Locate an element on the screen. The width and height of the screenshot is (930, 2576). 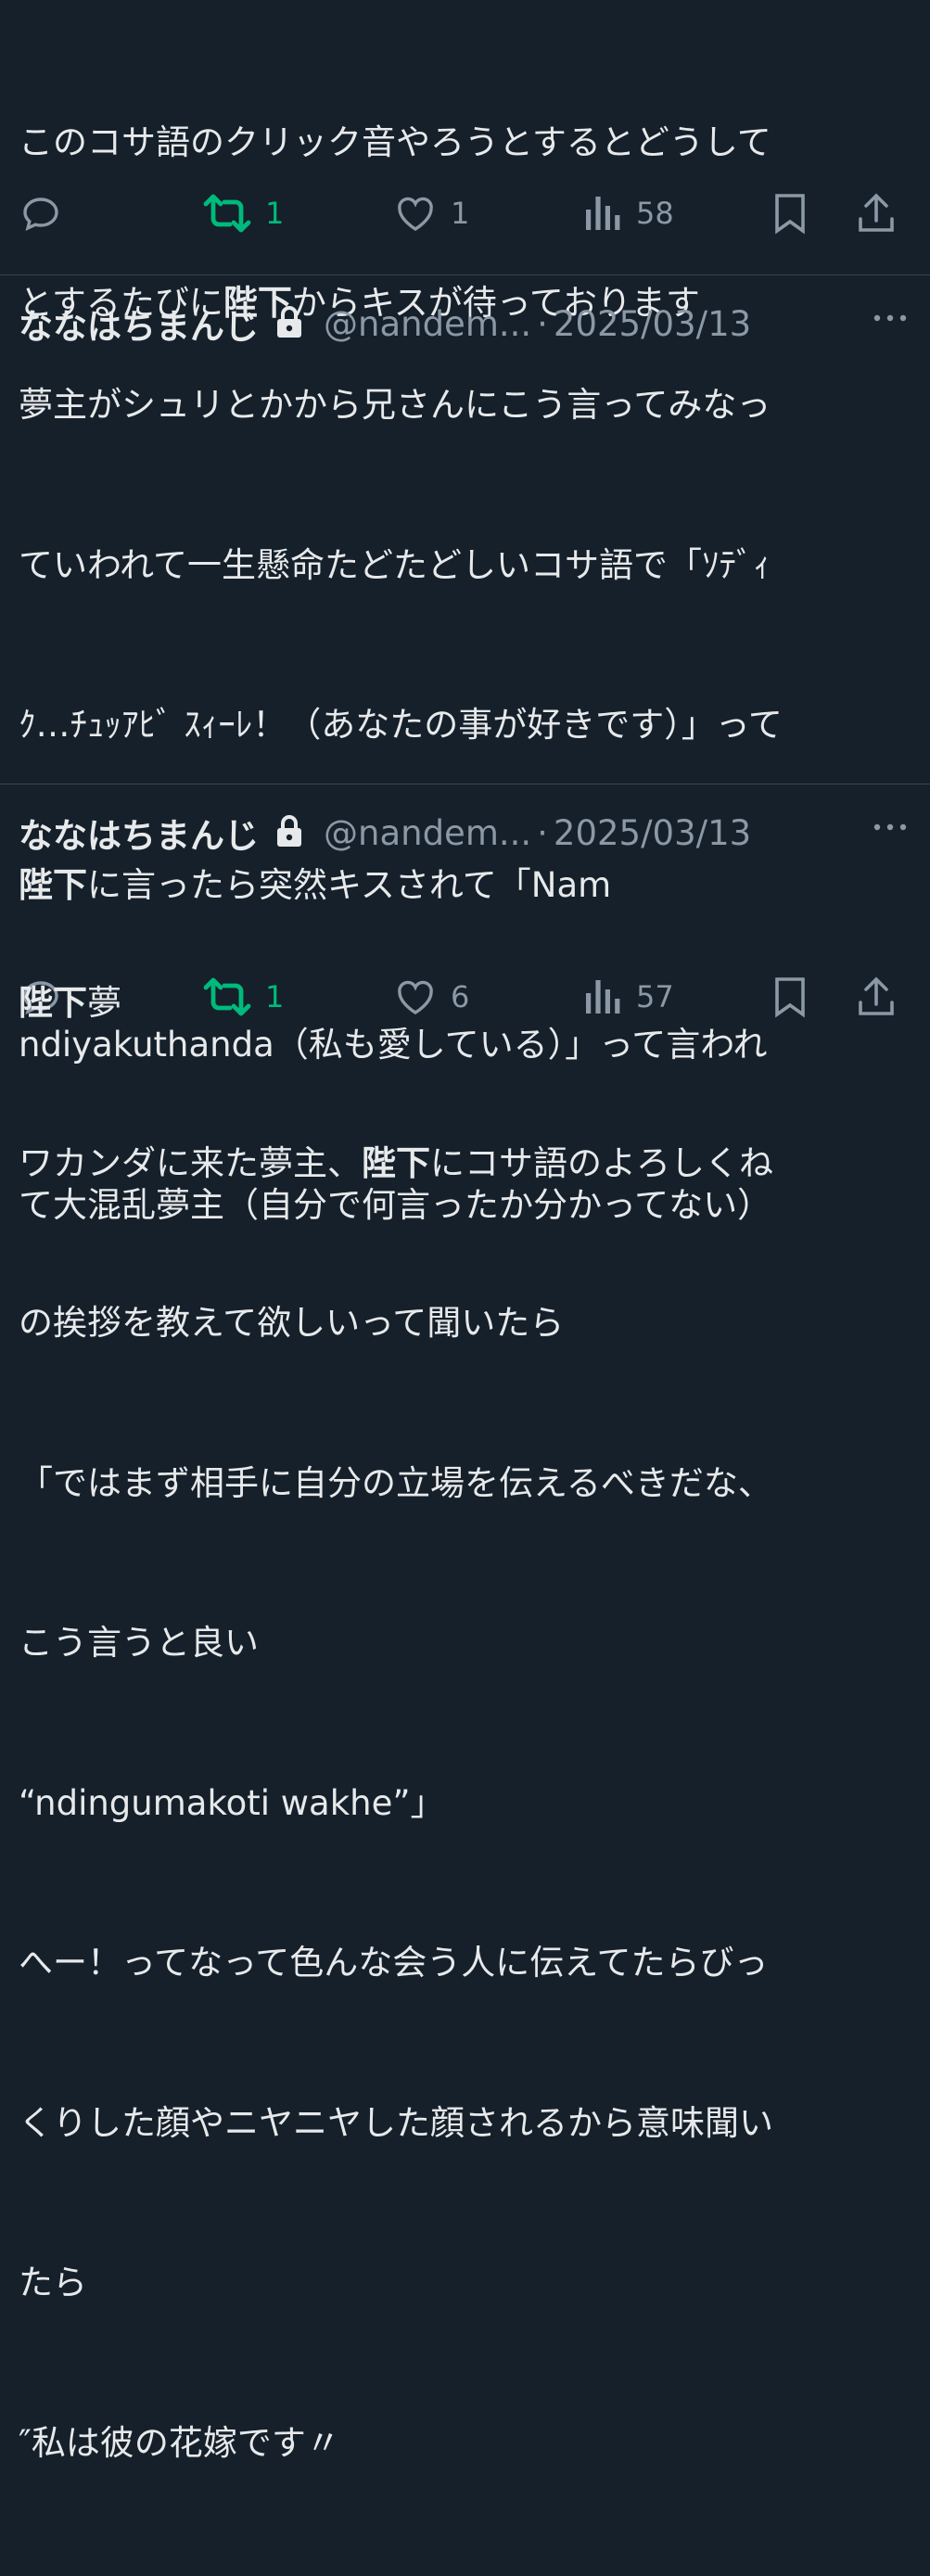
bookmark-button is located at coordinates (790, 213).